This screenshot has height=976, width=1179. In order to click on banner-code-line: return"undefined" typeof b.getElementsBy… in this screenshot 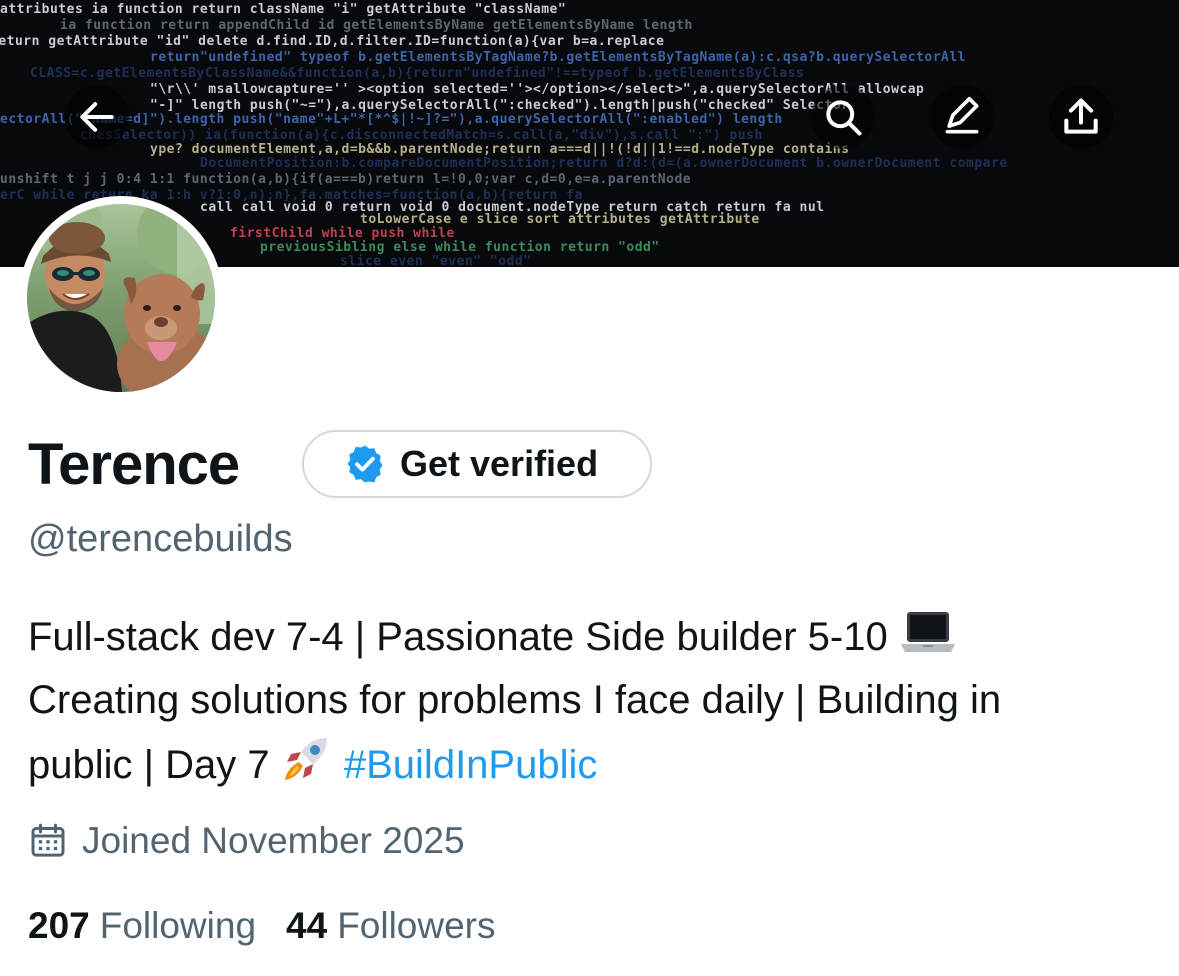, I will do `click(558, 57)`.